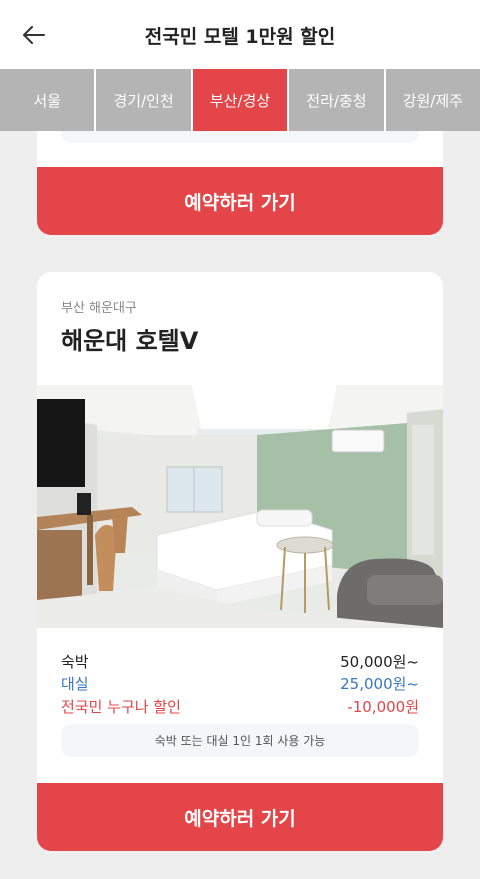 This screenshot has width=480, height=879. What do you see at coordinates (240, 684) in the screenshot?
I see `price-row-daytime: 대실 25,000원~` at bounding box center [240, 684].